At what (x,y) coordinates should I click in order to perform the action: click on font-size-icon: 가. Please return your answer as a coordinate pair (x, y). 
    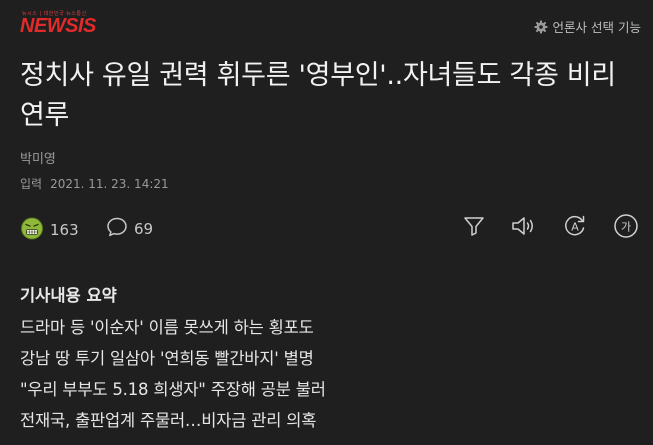
    Looking at the image, I should click on (626, 228).